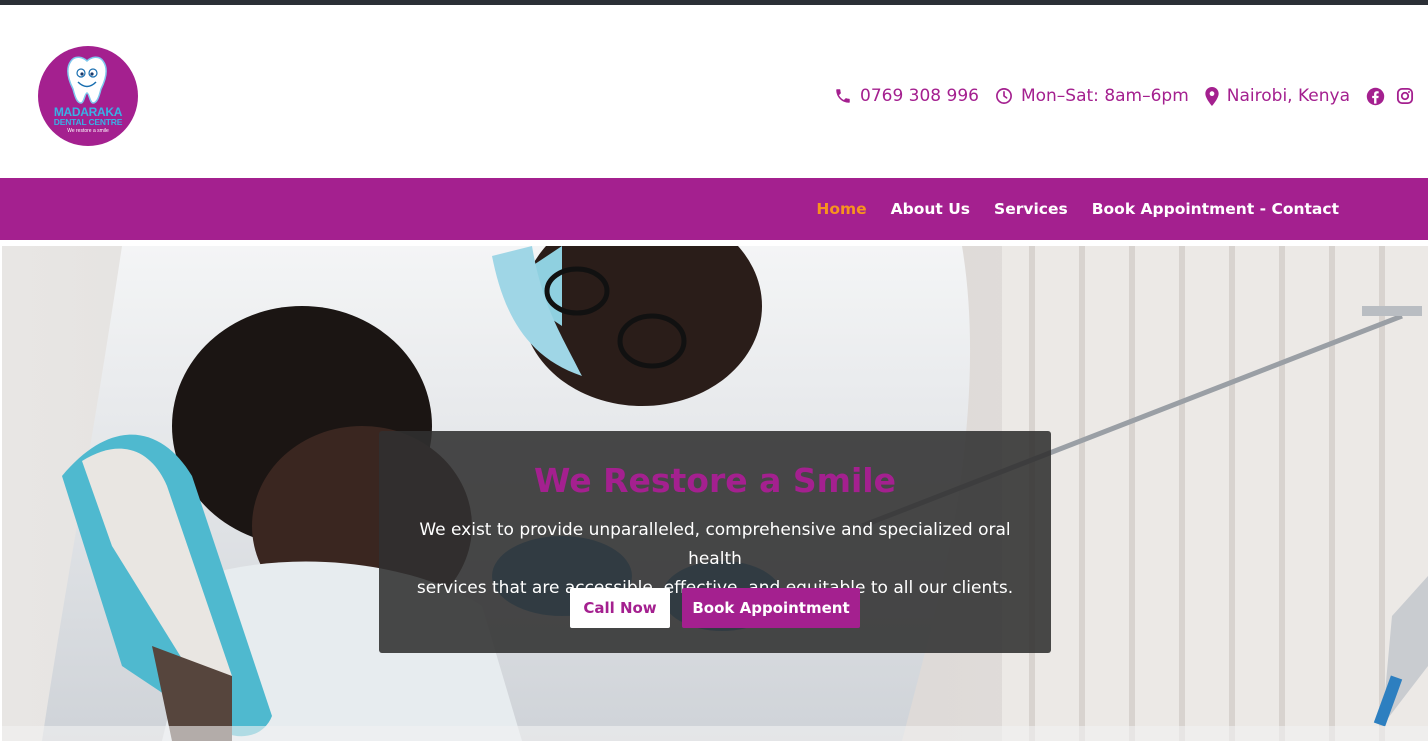  I want to click on nav-item-services: Services, so click(1031, 209).